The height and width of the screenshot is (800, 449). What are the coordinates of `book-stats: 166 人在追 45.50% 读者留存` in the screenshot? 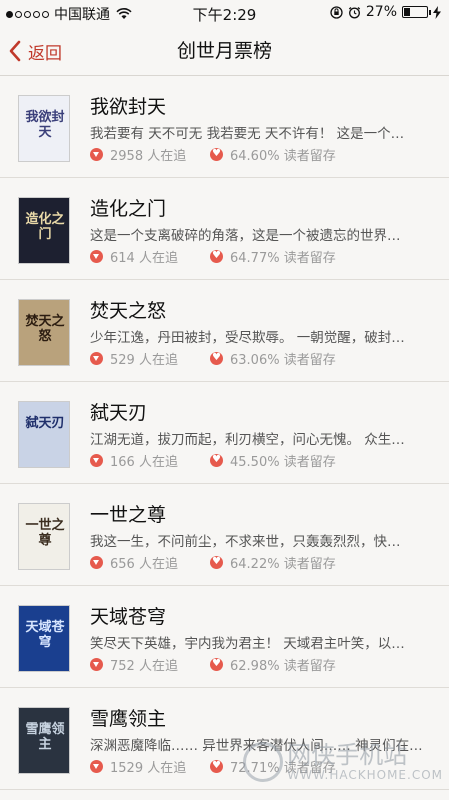 It's located at (213, 460).